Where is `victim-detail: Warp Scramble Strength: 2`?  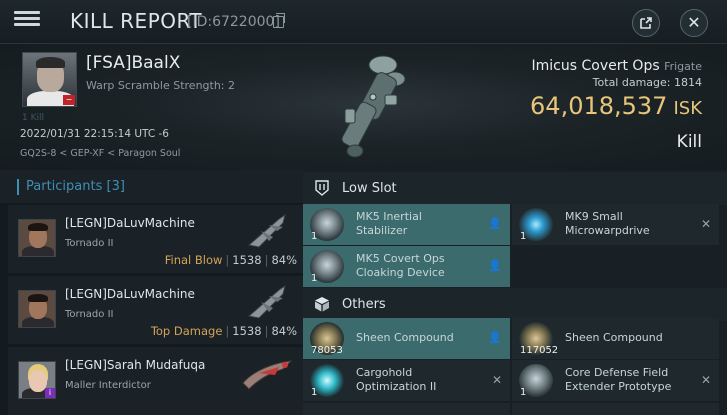
victim-detail: Warp Scramble Strength: 2 is located at coordinates (161, 85).